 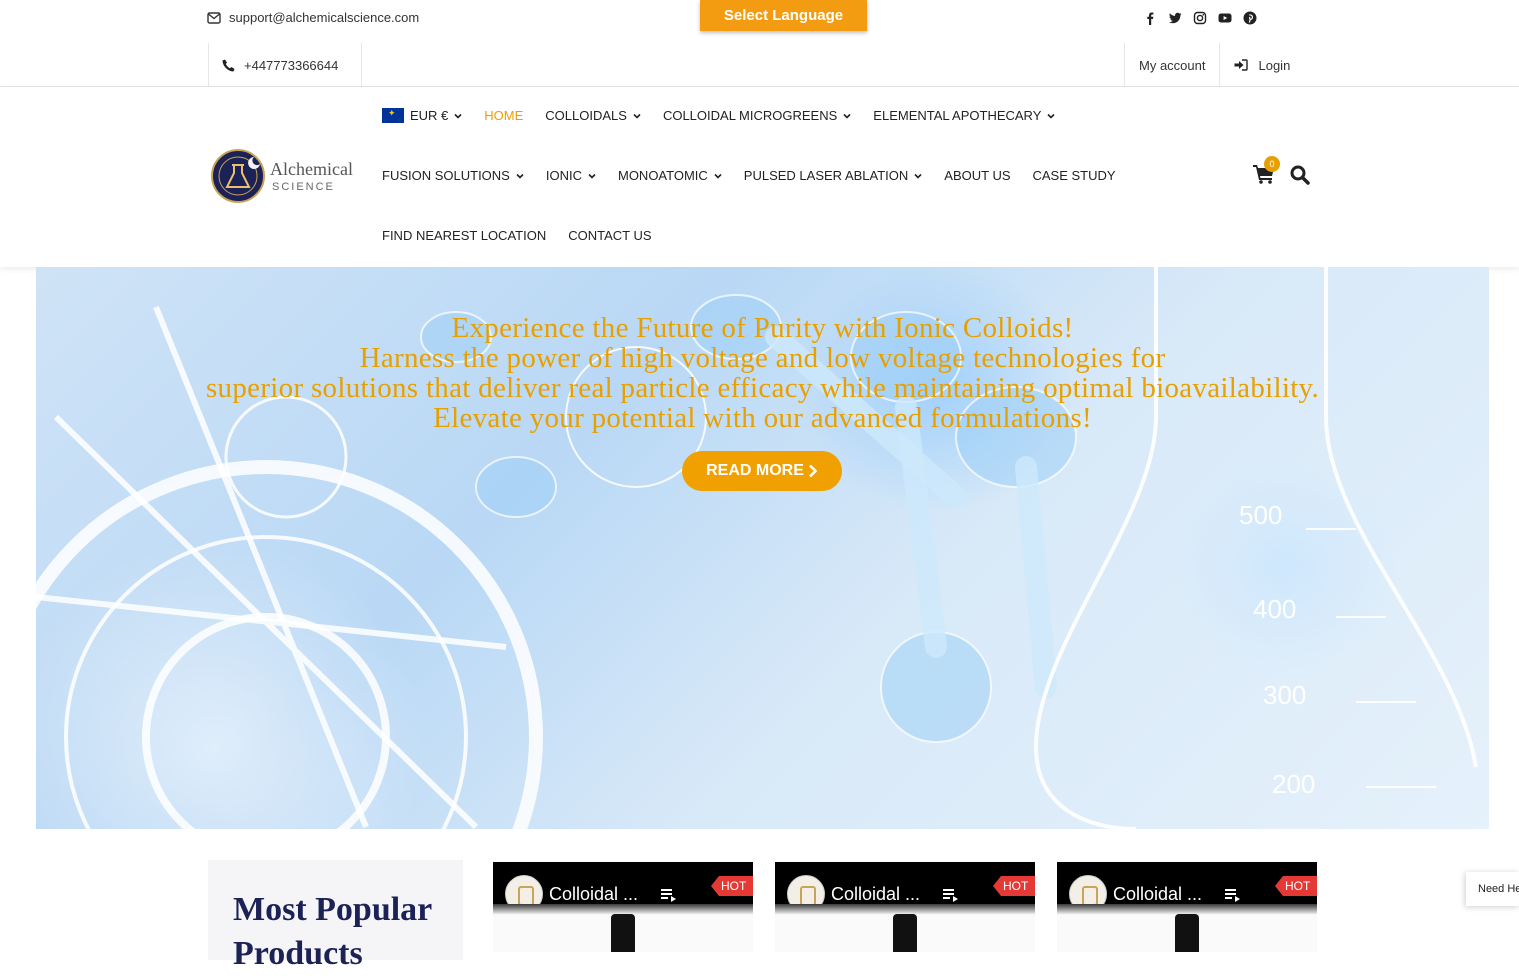 What do you see at coordinates (1300, 175) in the screenshot?
I see `search-icon` at bounding box center [1300, 175].